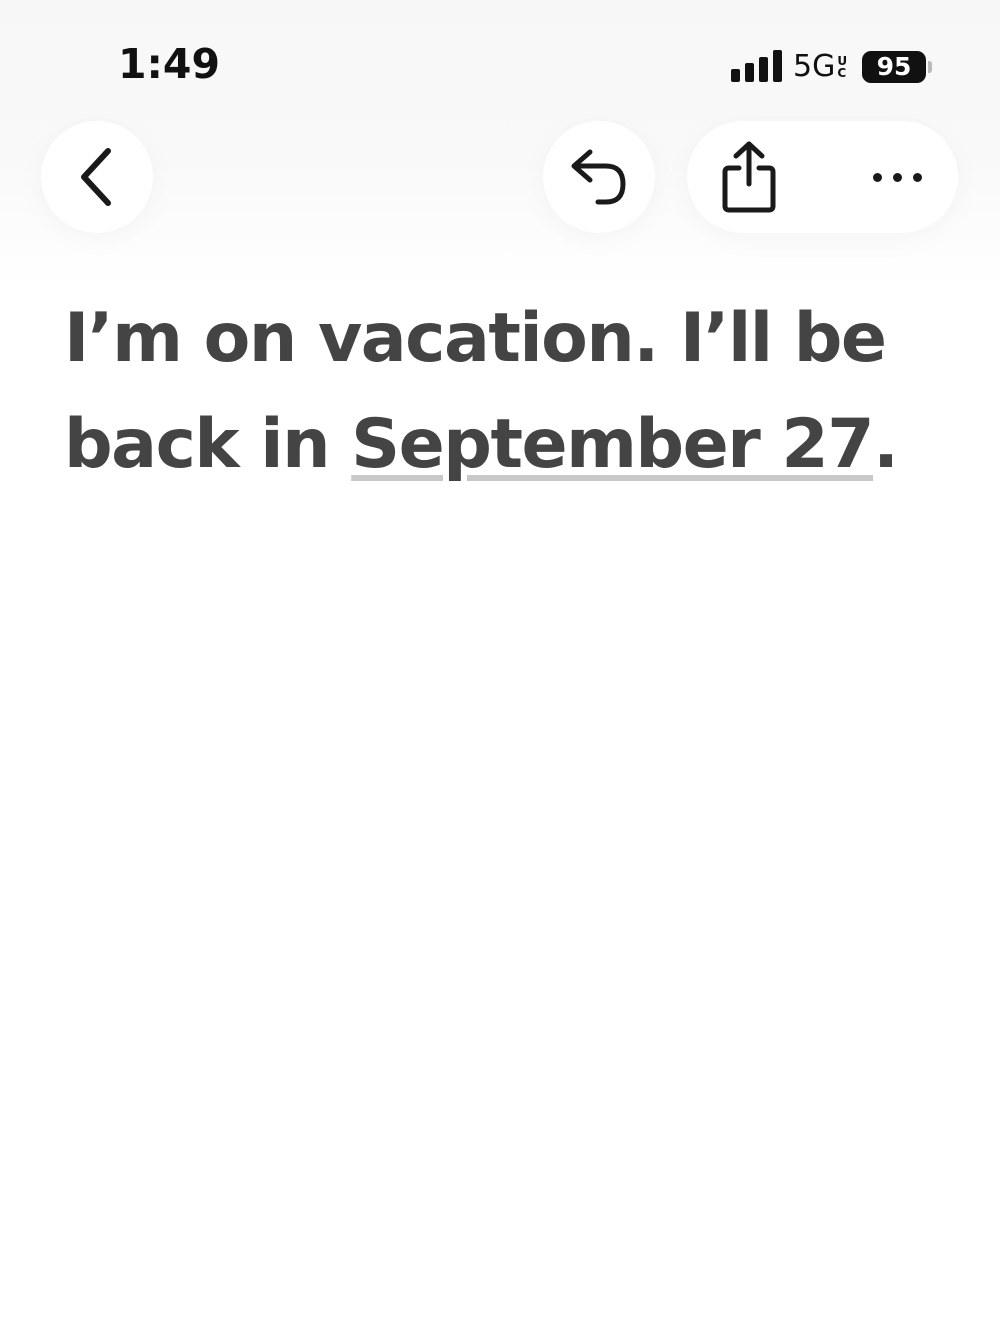 The height and width of the screenshot is (1333, 1000). I want to click on network-label: 5G, so click(814, 66).